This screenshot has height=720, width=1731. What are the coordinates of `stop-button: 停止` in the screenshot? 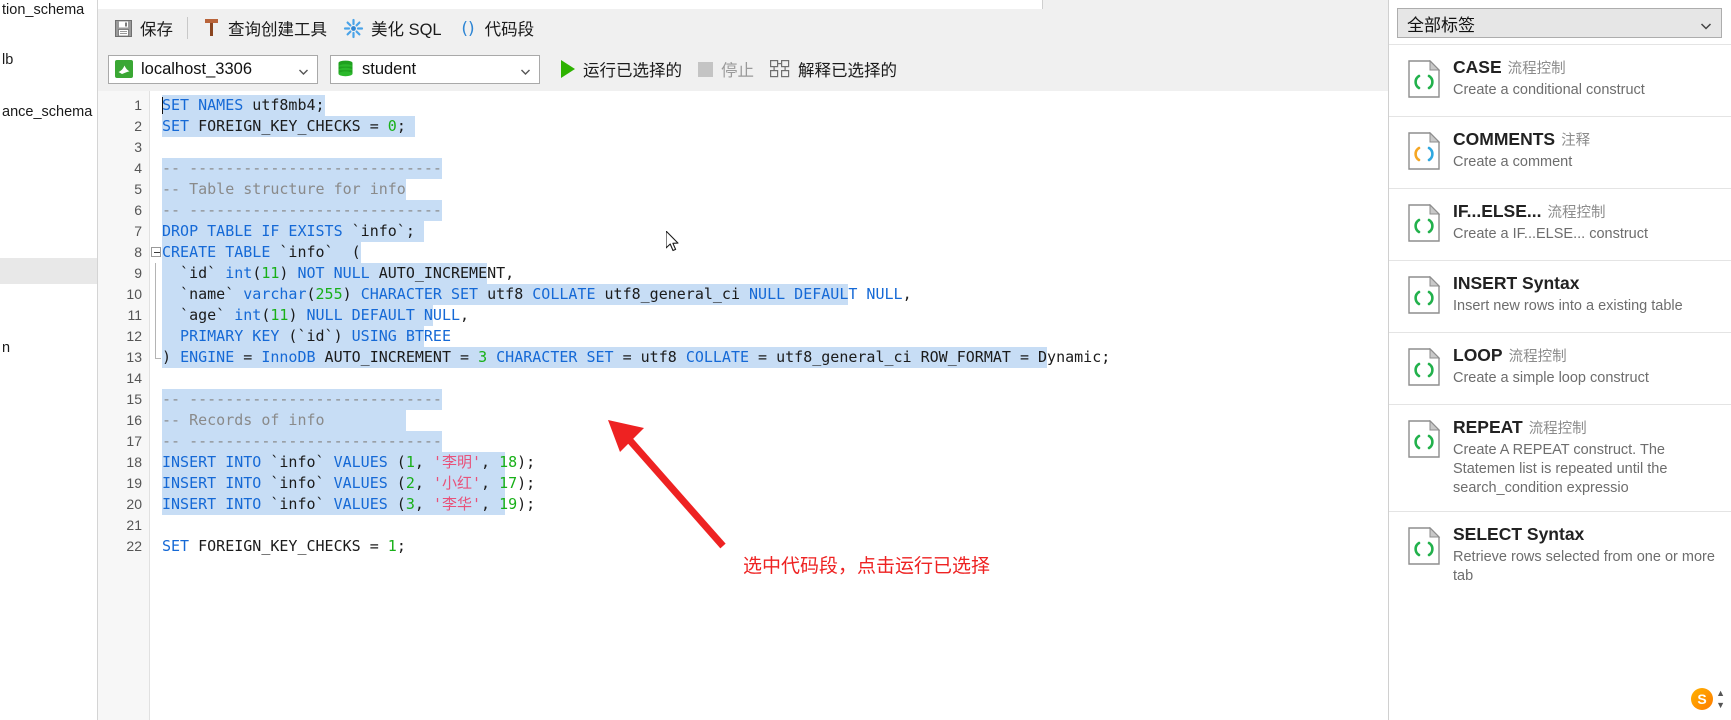 It's located at (726, 69).